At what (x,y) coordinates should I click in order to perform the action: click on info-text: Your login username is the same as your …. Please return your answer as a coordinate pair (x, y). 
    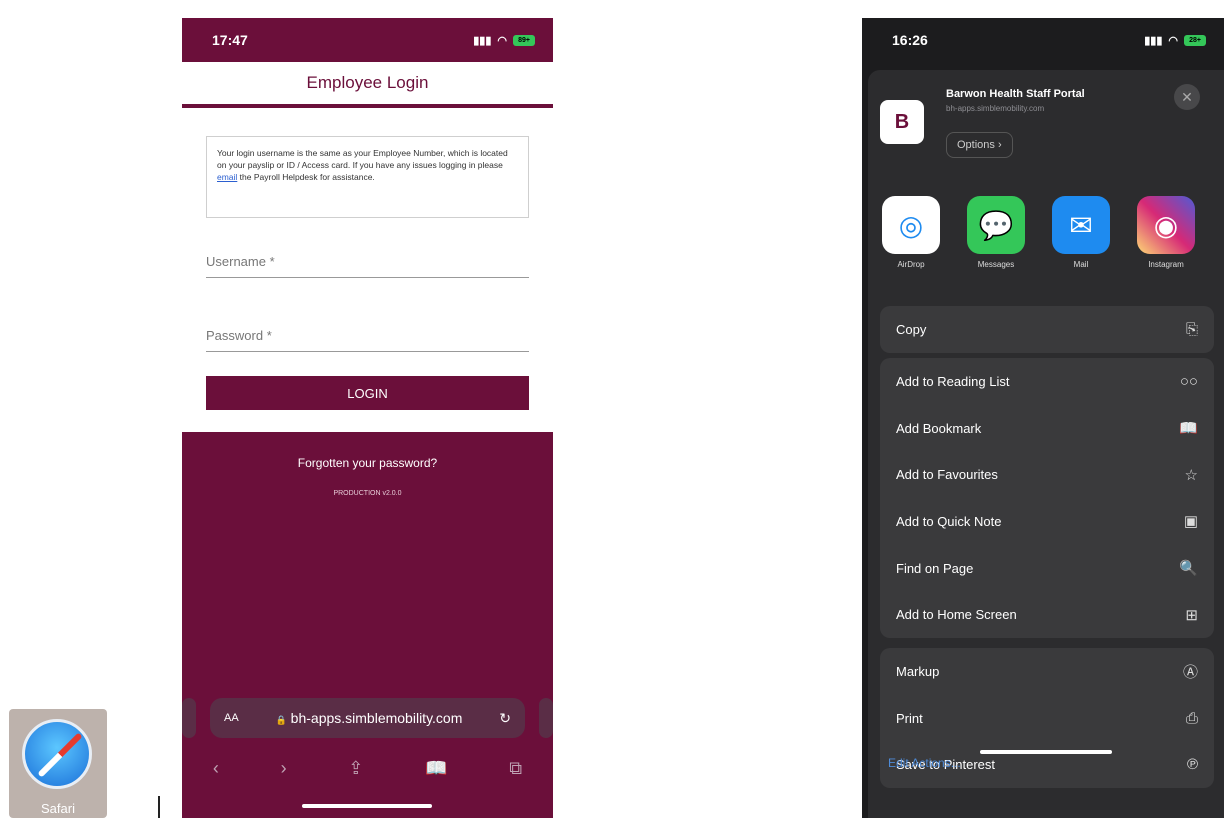
    Looking at the image, I should click on (362, 159).